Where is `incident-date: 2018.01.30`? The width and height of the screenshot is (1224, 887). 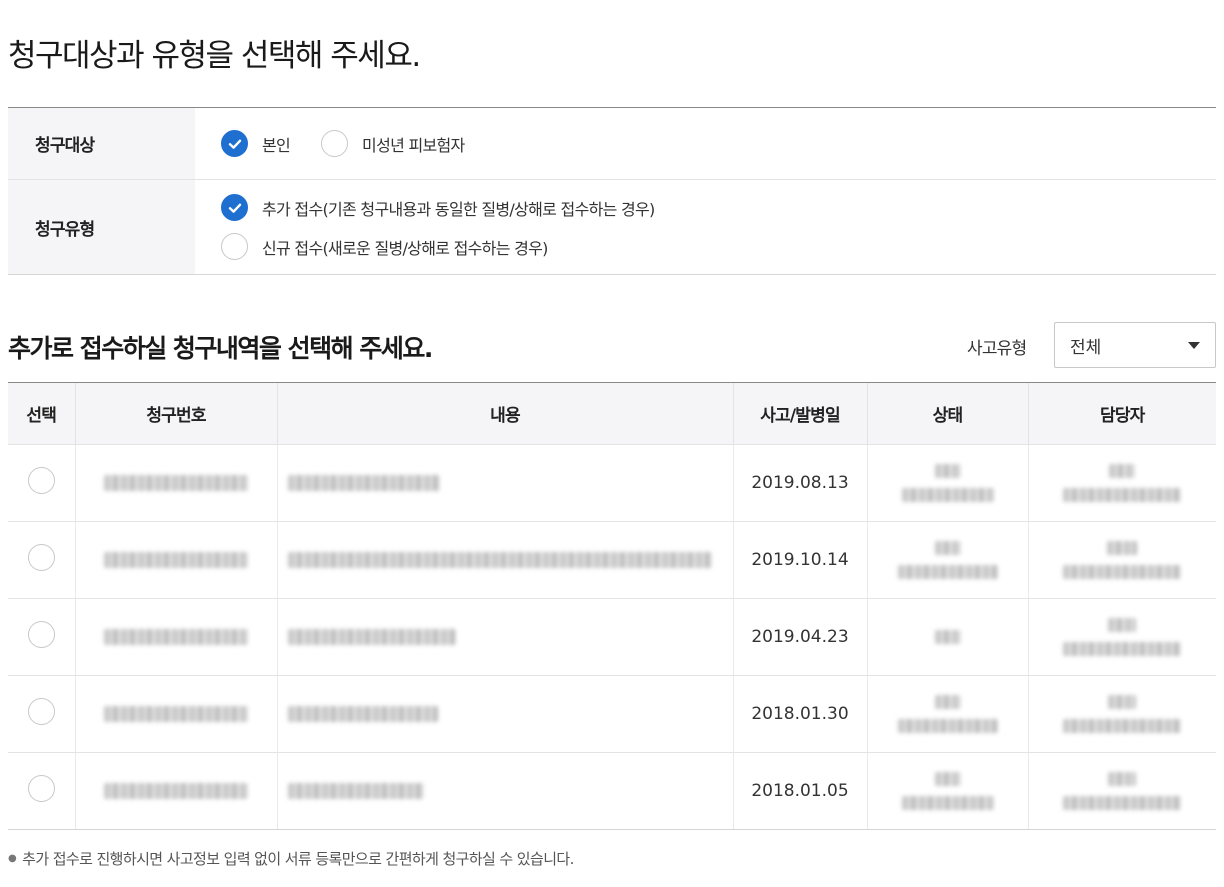 incident-date: 2018.01.30 is located at coordinates (799, 714).